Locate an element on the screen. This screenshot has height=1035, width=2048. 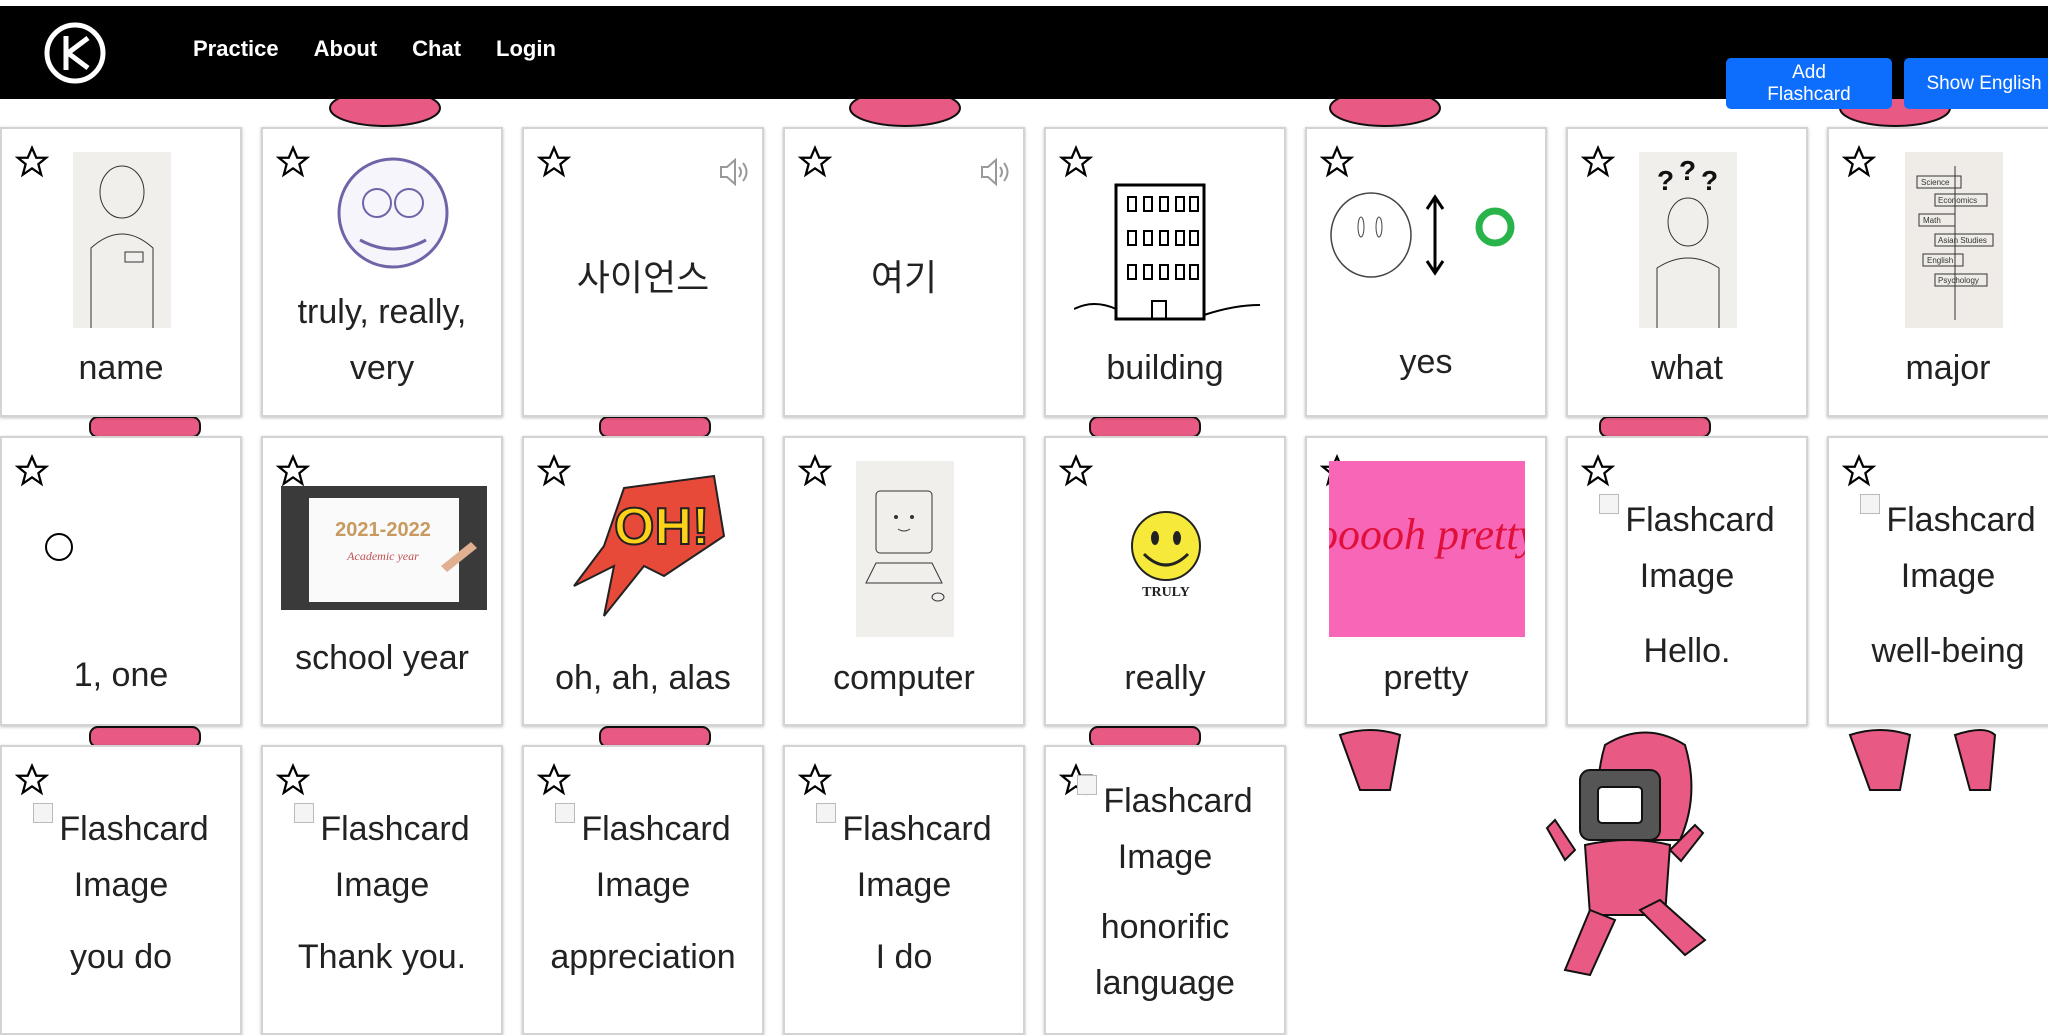
flashcard-science: 사이언스 is located at coordinates (643, 272).